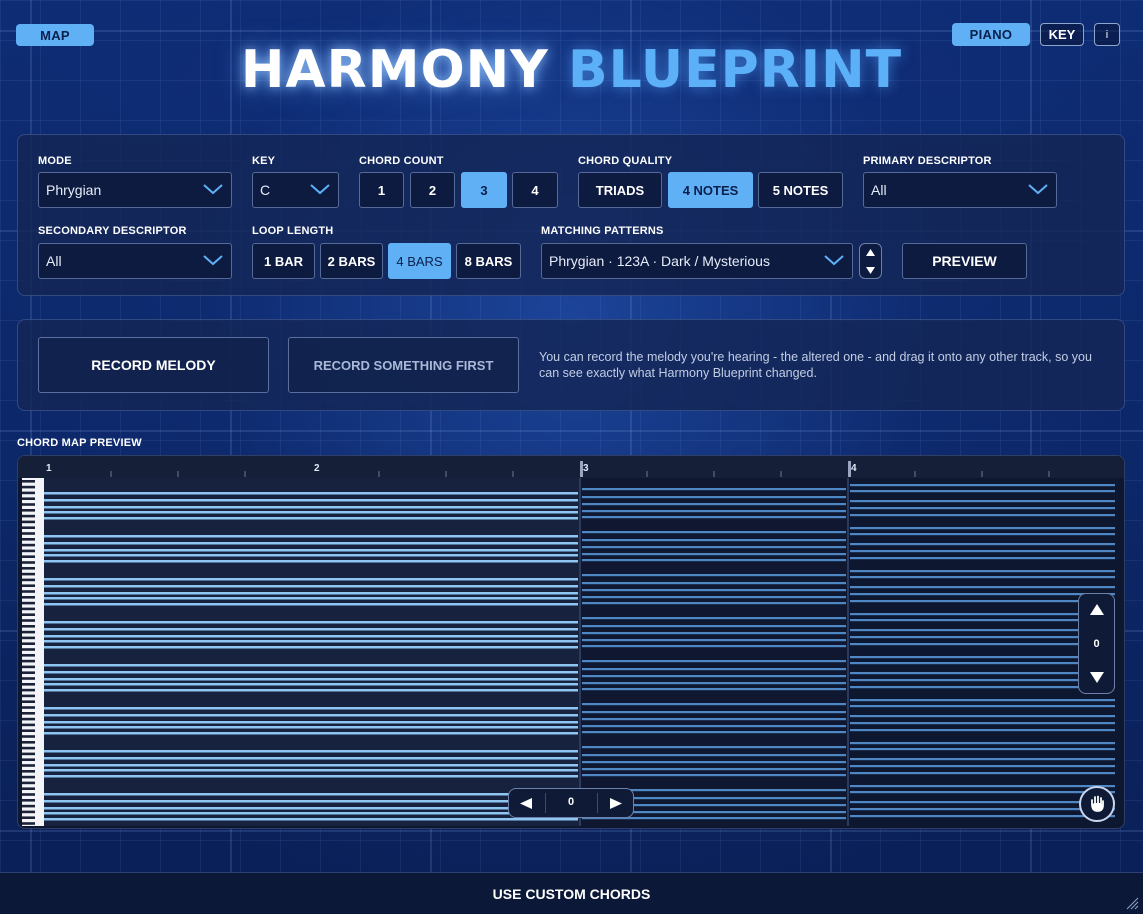  I want to click on primary-descriptor-select: All, so click(960, 190).